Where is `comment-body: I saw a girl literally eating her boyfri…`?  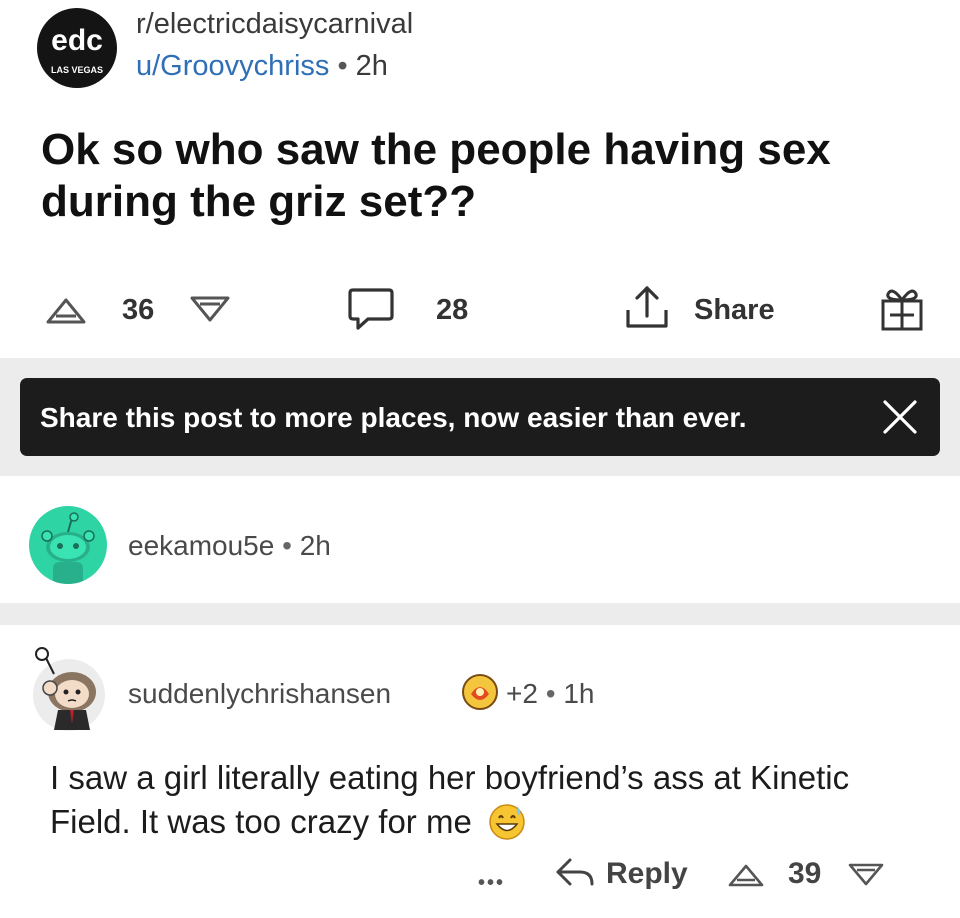 comment-body: I saw a girl literally eating her boyfri… is located at coordinates (480, 800).